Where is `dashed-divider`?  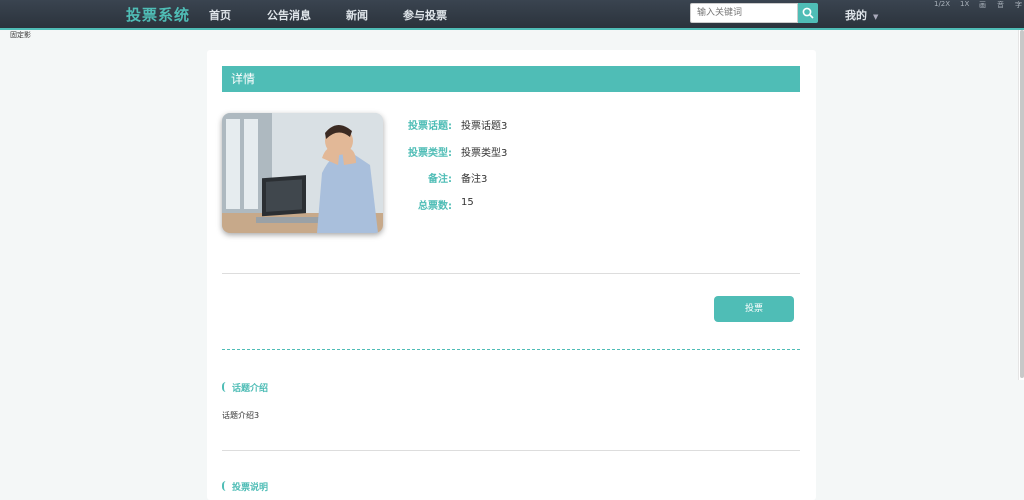
dashed-divider is located at coordinates (511, 349).